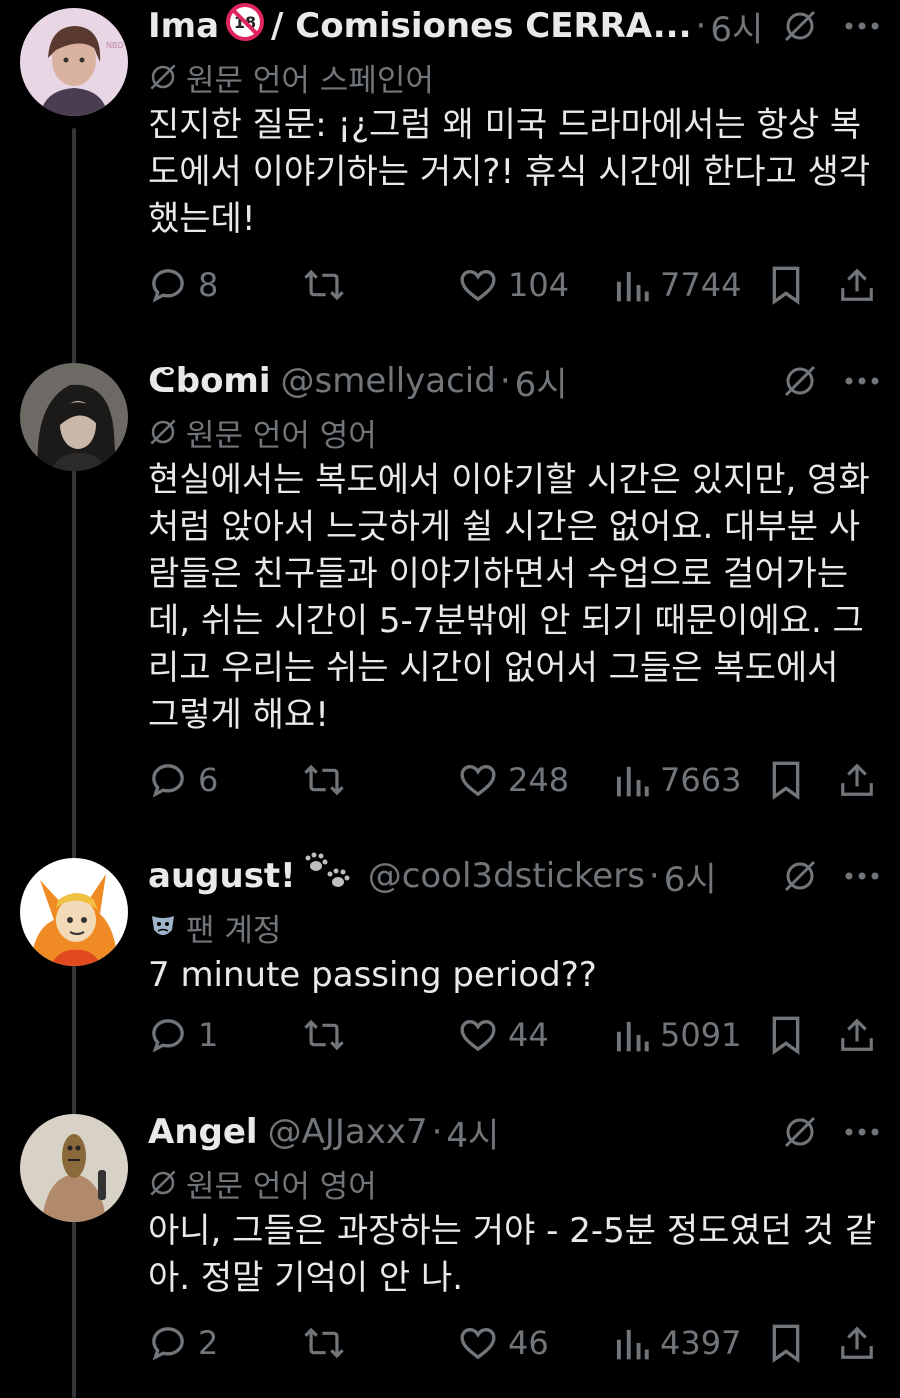 The width and height of the screenshot is (900, 1398). I want to click on reply-button: 8, so click(183, 285).